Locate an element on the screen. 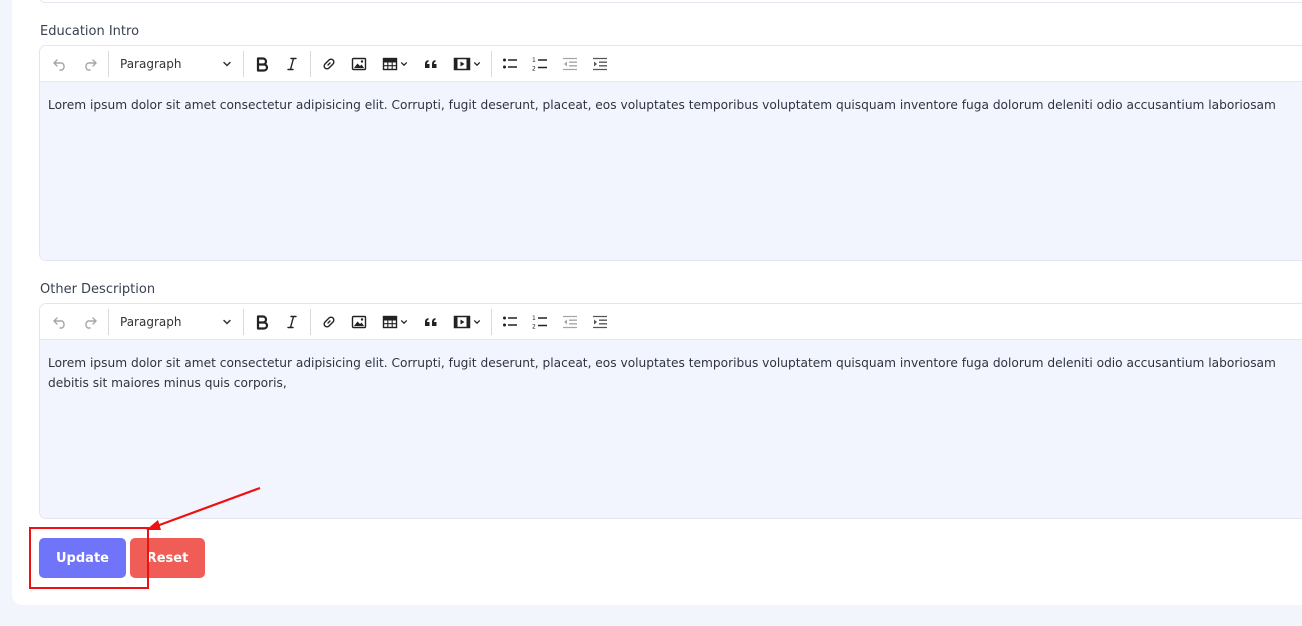 The width and height of the screenshot is (1302, 626). other-description-label: Other Description is located at coordinates (98, 289).